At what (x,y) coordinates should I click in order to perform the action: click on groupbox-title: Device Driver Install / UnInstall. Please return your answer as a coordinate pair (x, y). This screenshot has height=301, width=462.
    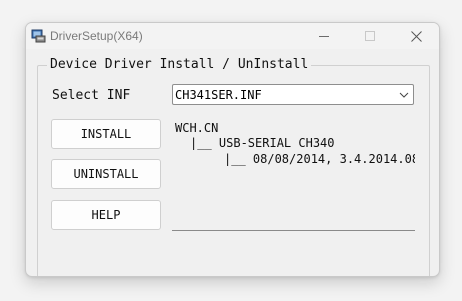
    Looking at the image, I should click on (179, 64).